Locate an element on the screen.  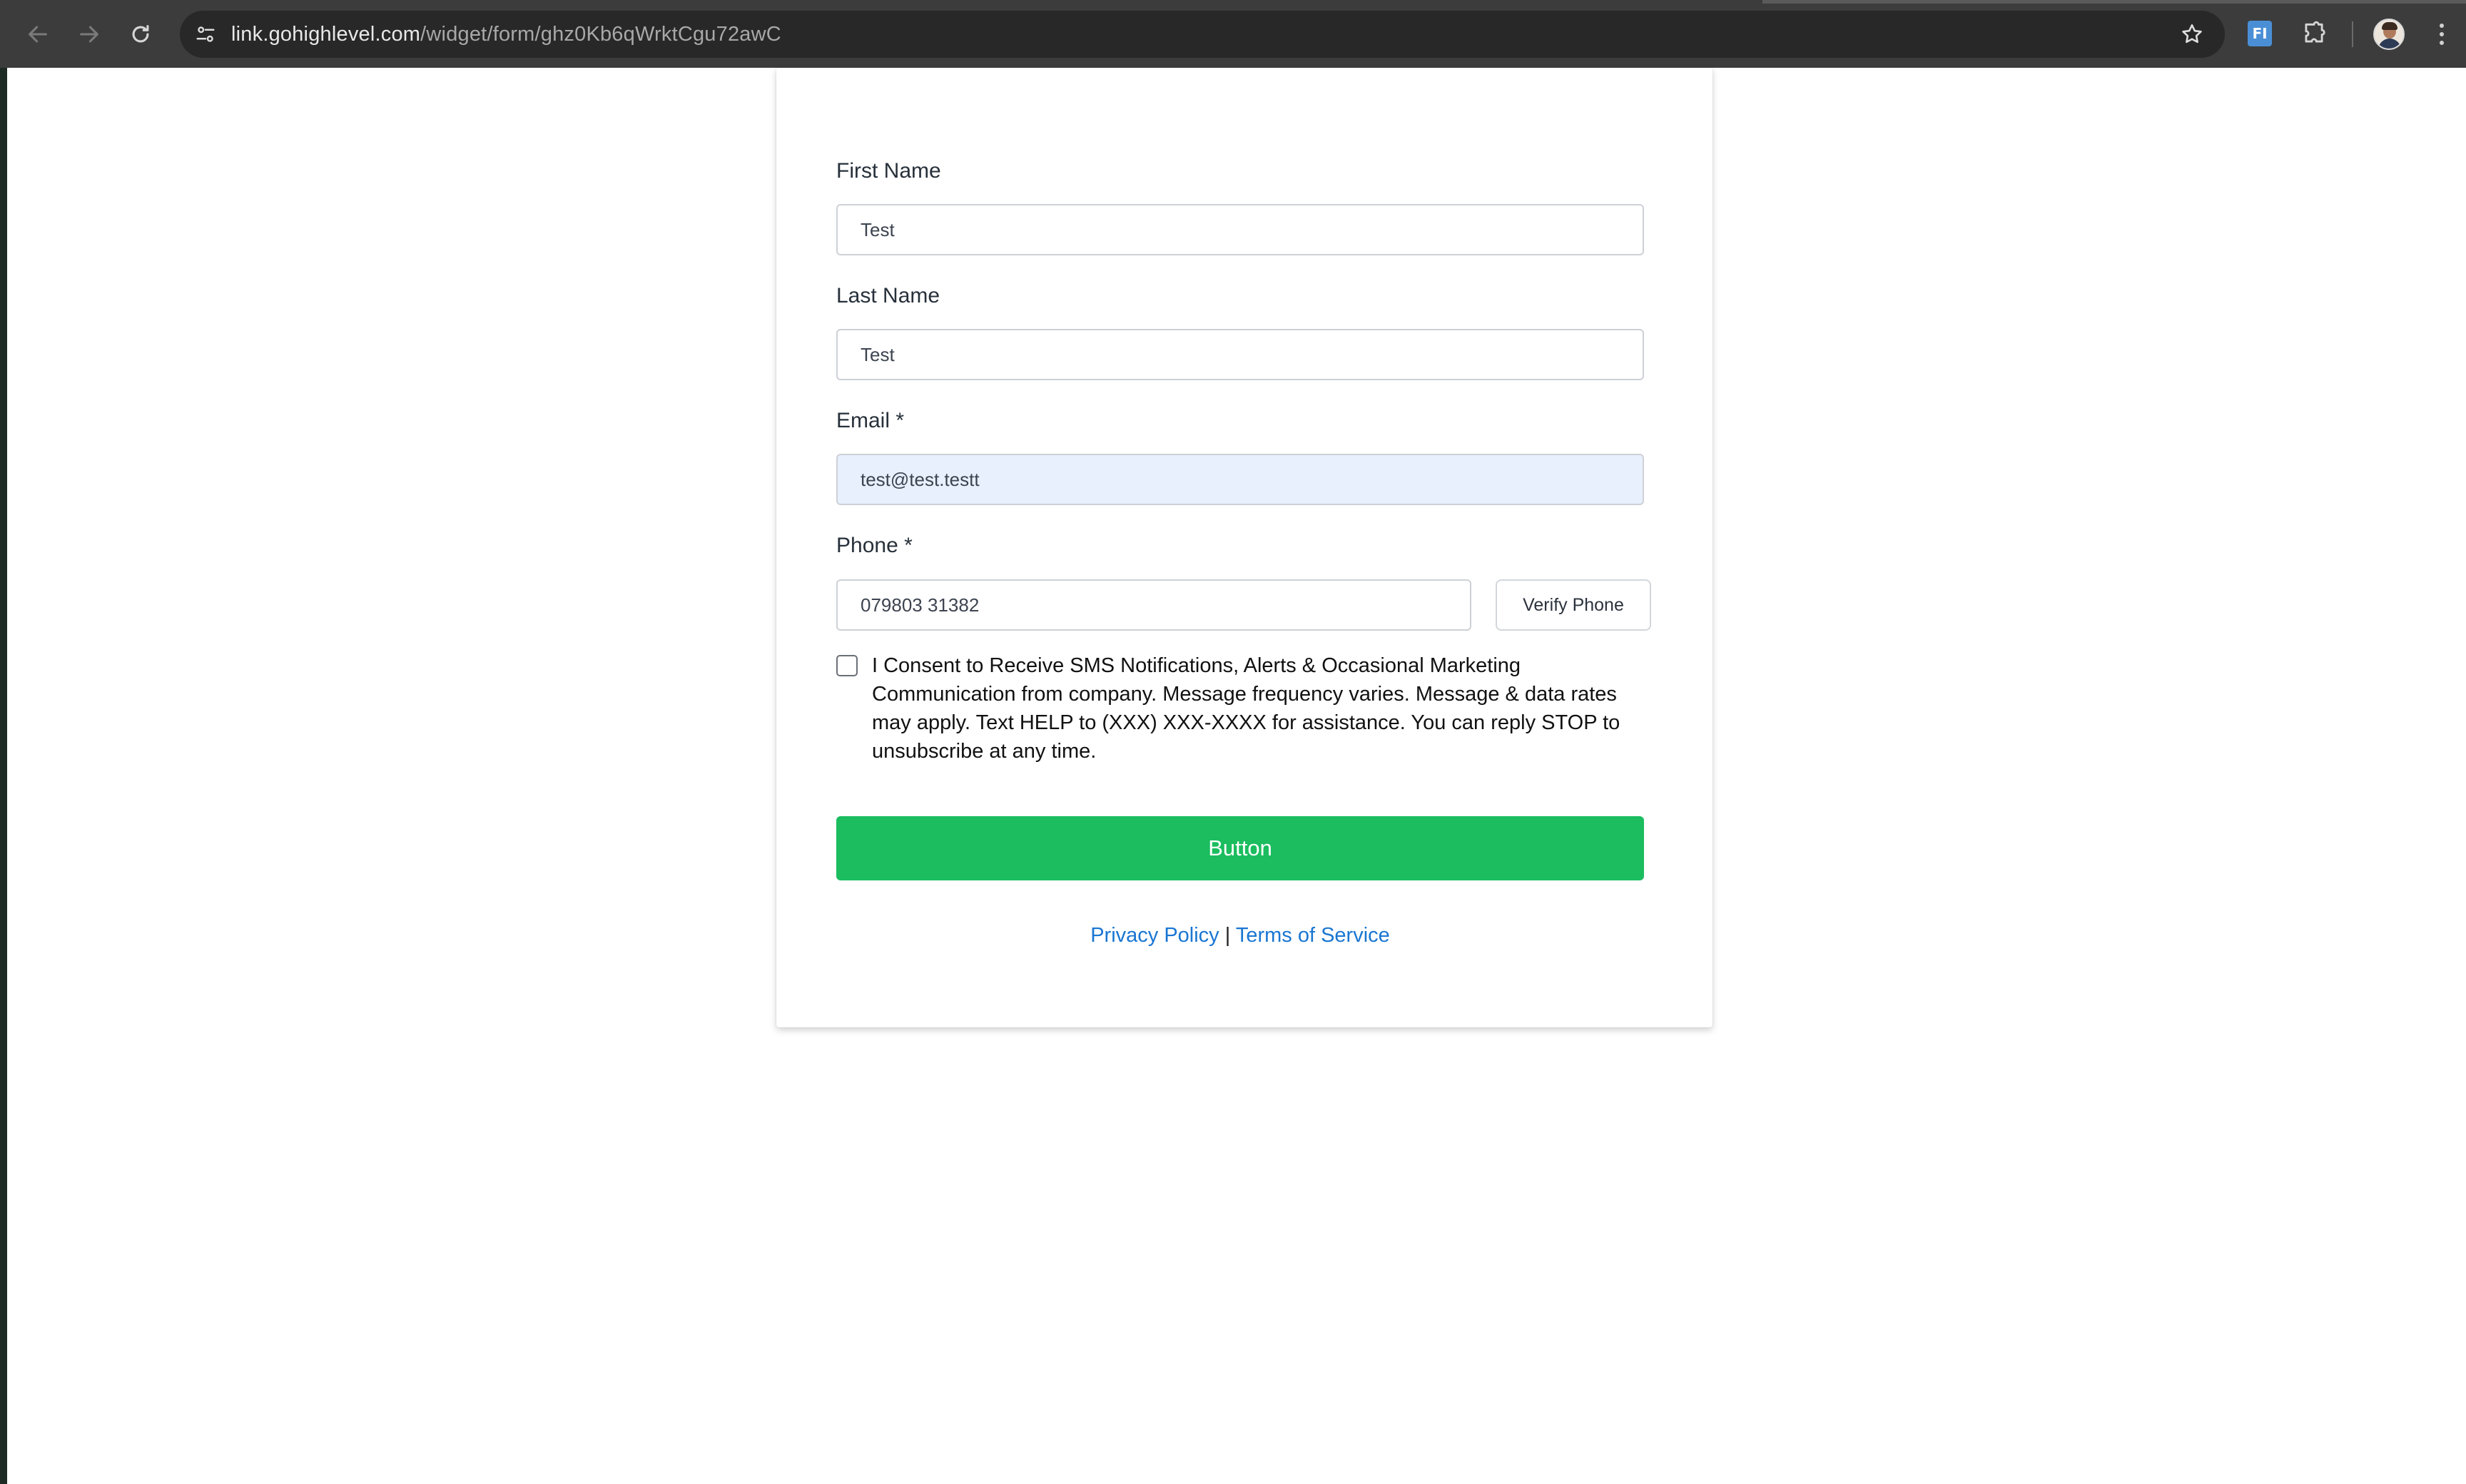
email-label: Email * is located at coordinates (870, 420).